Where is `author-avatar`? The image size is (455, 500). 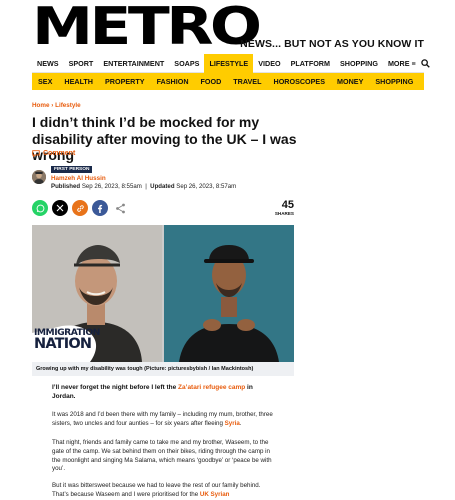
author-avatar is located at coordinates (39, 177).